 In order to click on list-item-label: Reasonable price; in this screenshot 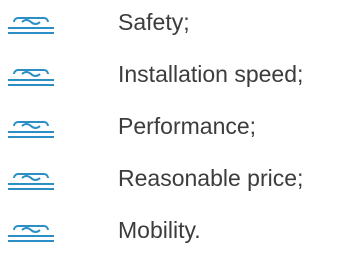, I will do `click(211, 178)`.